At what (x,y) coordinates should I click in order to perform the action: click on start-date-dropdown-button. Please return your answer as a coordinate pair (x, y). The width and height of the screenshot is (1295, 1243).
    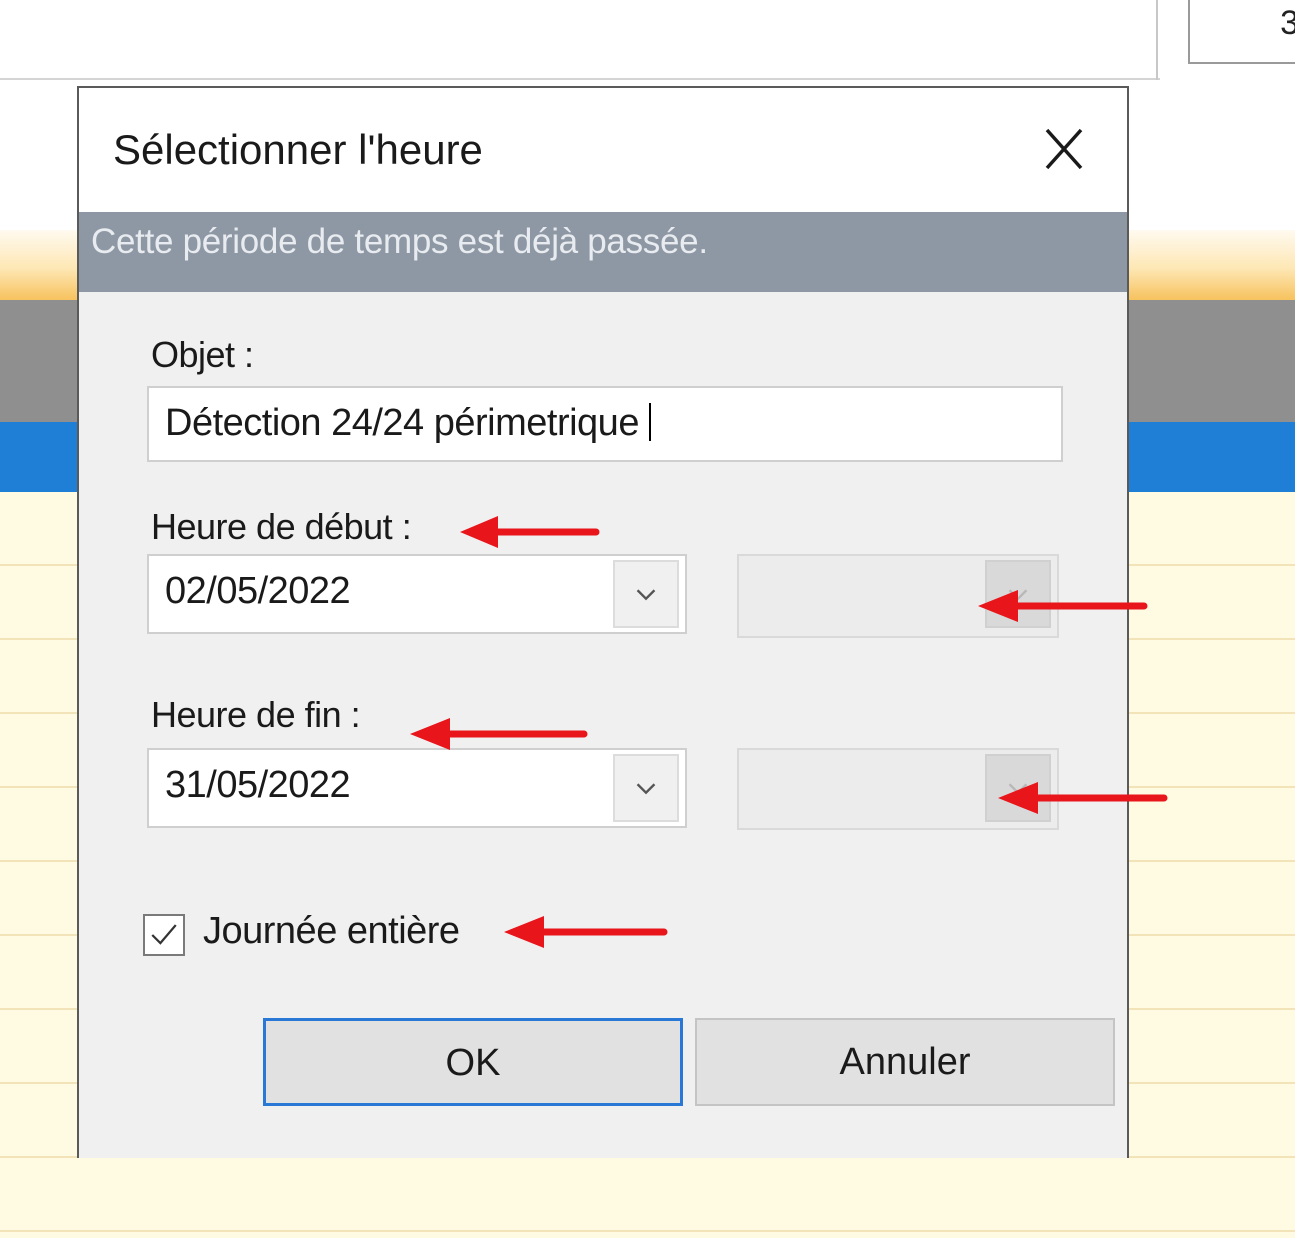
    Looking at the image, I should click on (646, 594).